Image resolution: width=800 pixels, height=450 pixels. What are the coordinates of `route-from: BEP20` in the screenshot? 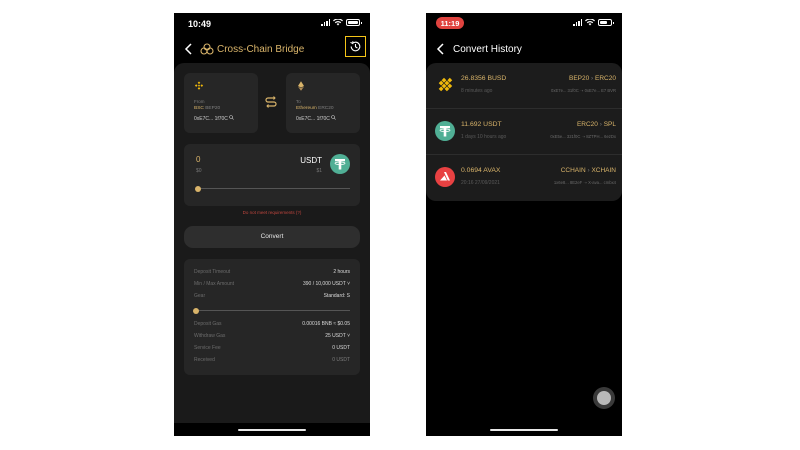 It's located at (579, 78).